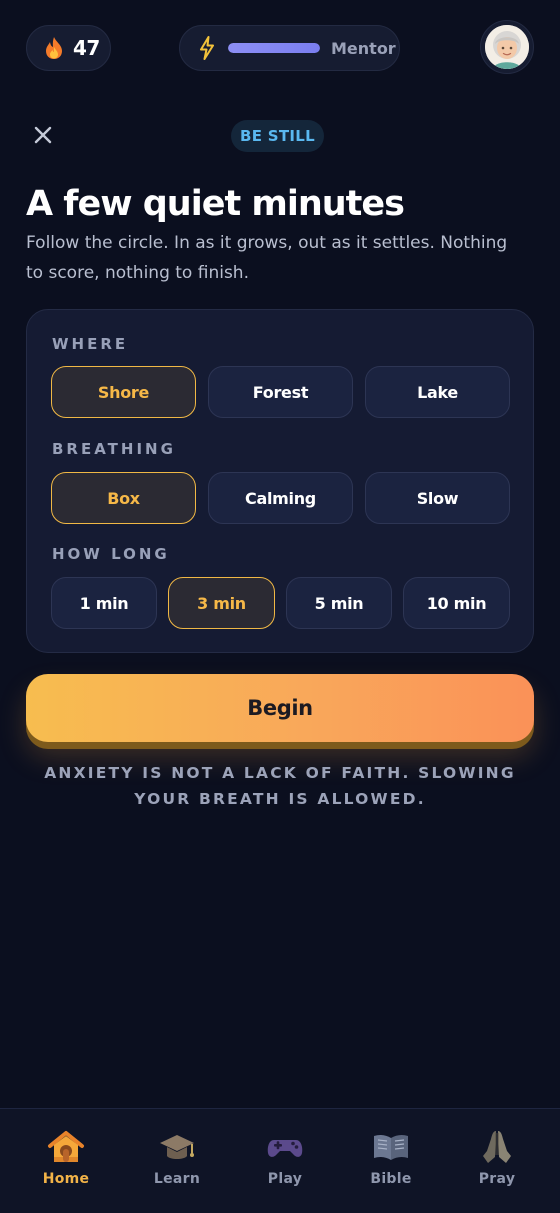 The height and width of the screenshot is (1213, 560). I want to click on profile-button, so click(507, 47).